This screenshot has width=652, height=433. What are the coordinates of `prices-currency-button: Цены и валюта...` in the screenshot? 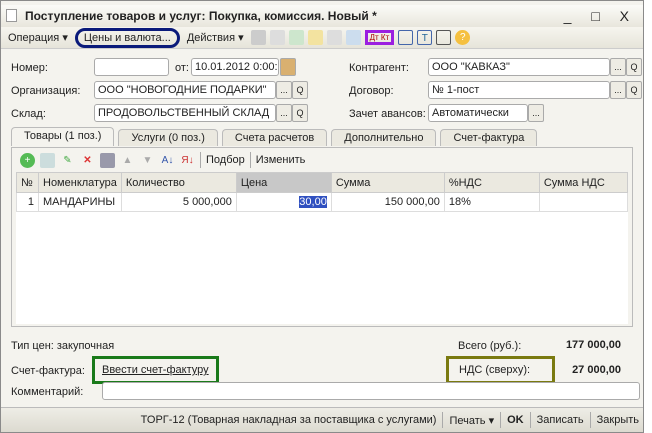 It's located at (127, 37).